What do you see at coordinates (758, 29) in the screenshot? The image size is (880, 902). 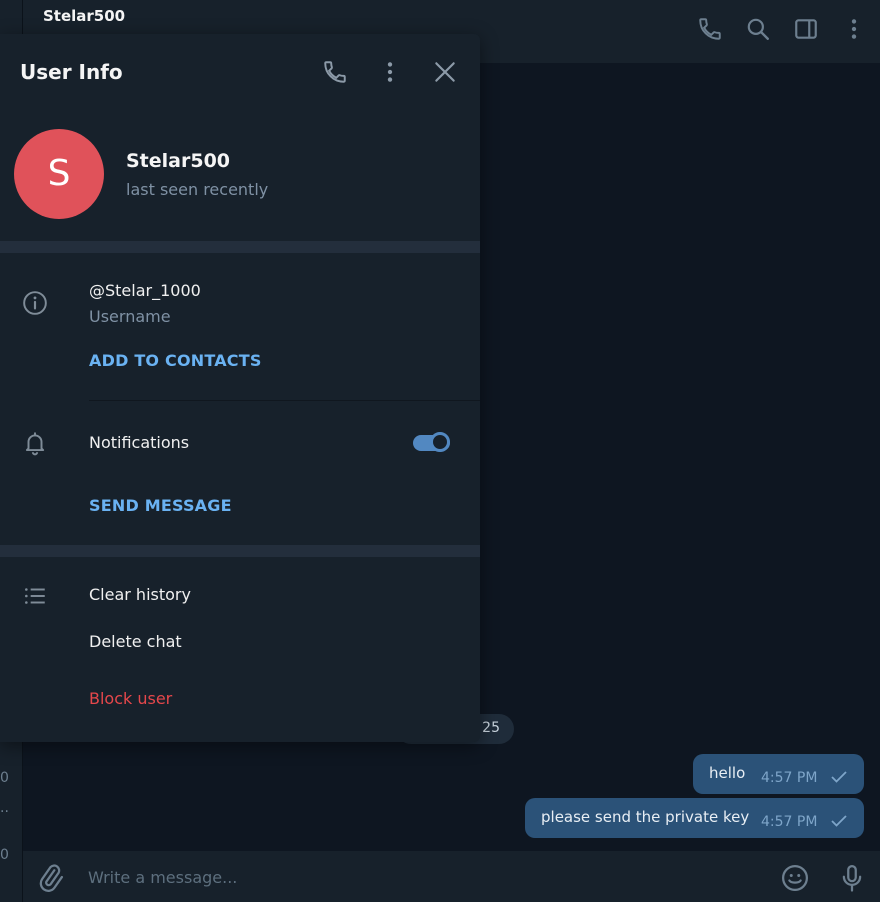 I see `search-icon` at bounding box center [758, 29].